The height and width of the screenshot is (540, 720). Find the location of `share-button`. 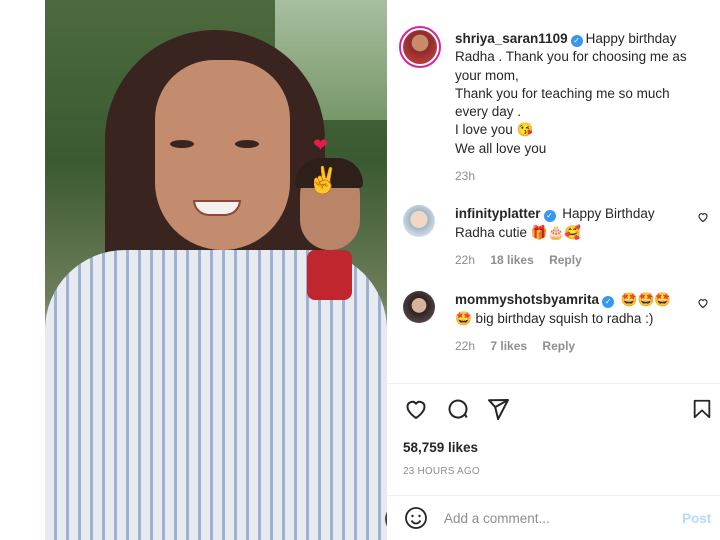

share-button is located at coordinates (498, 409).